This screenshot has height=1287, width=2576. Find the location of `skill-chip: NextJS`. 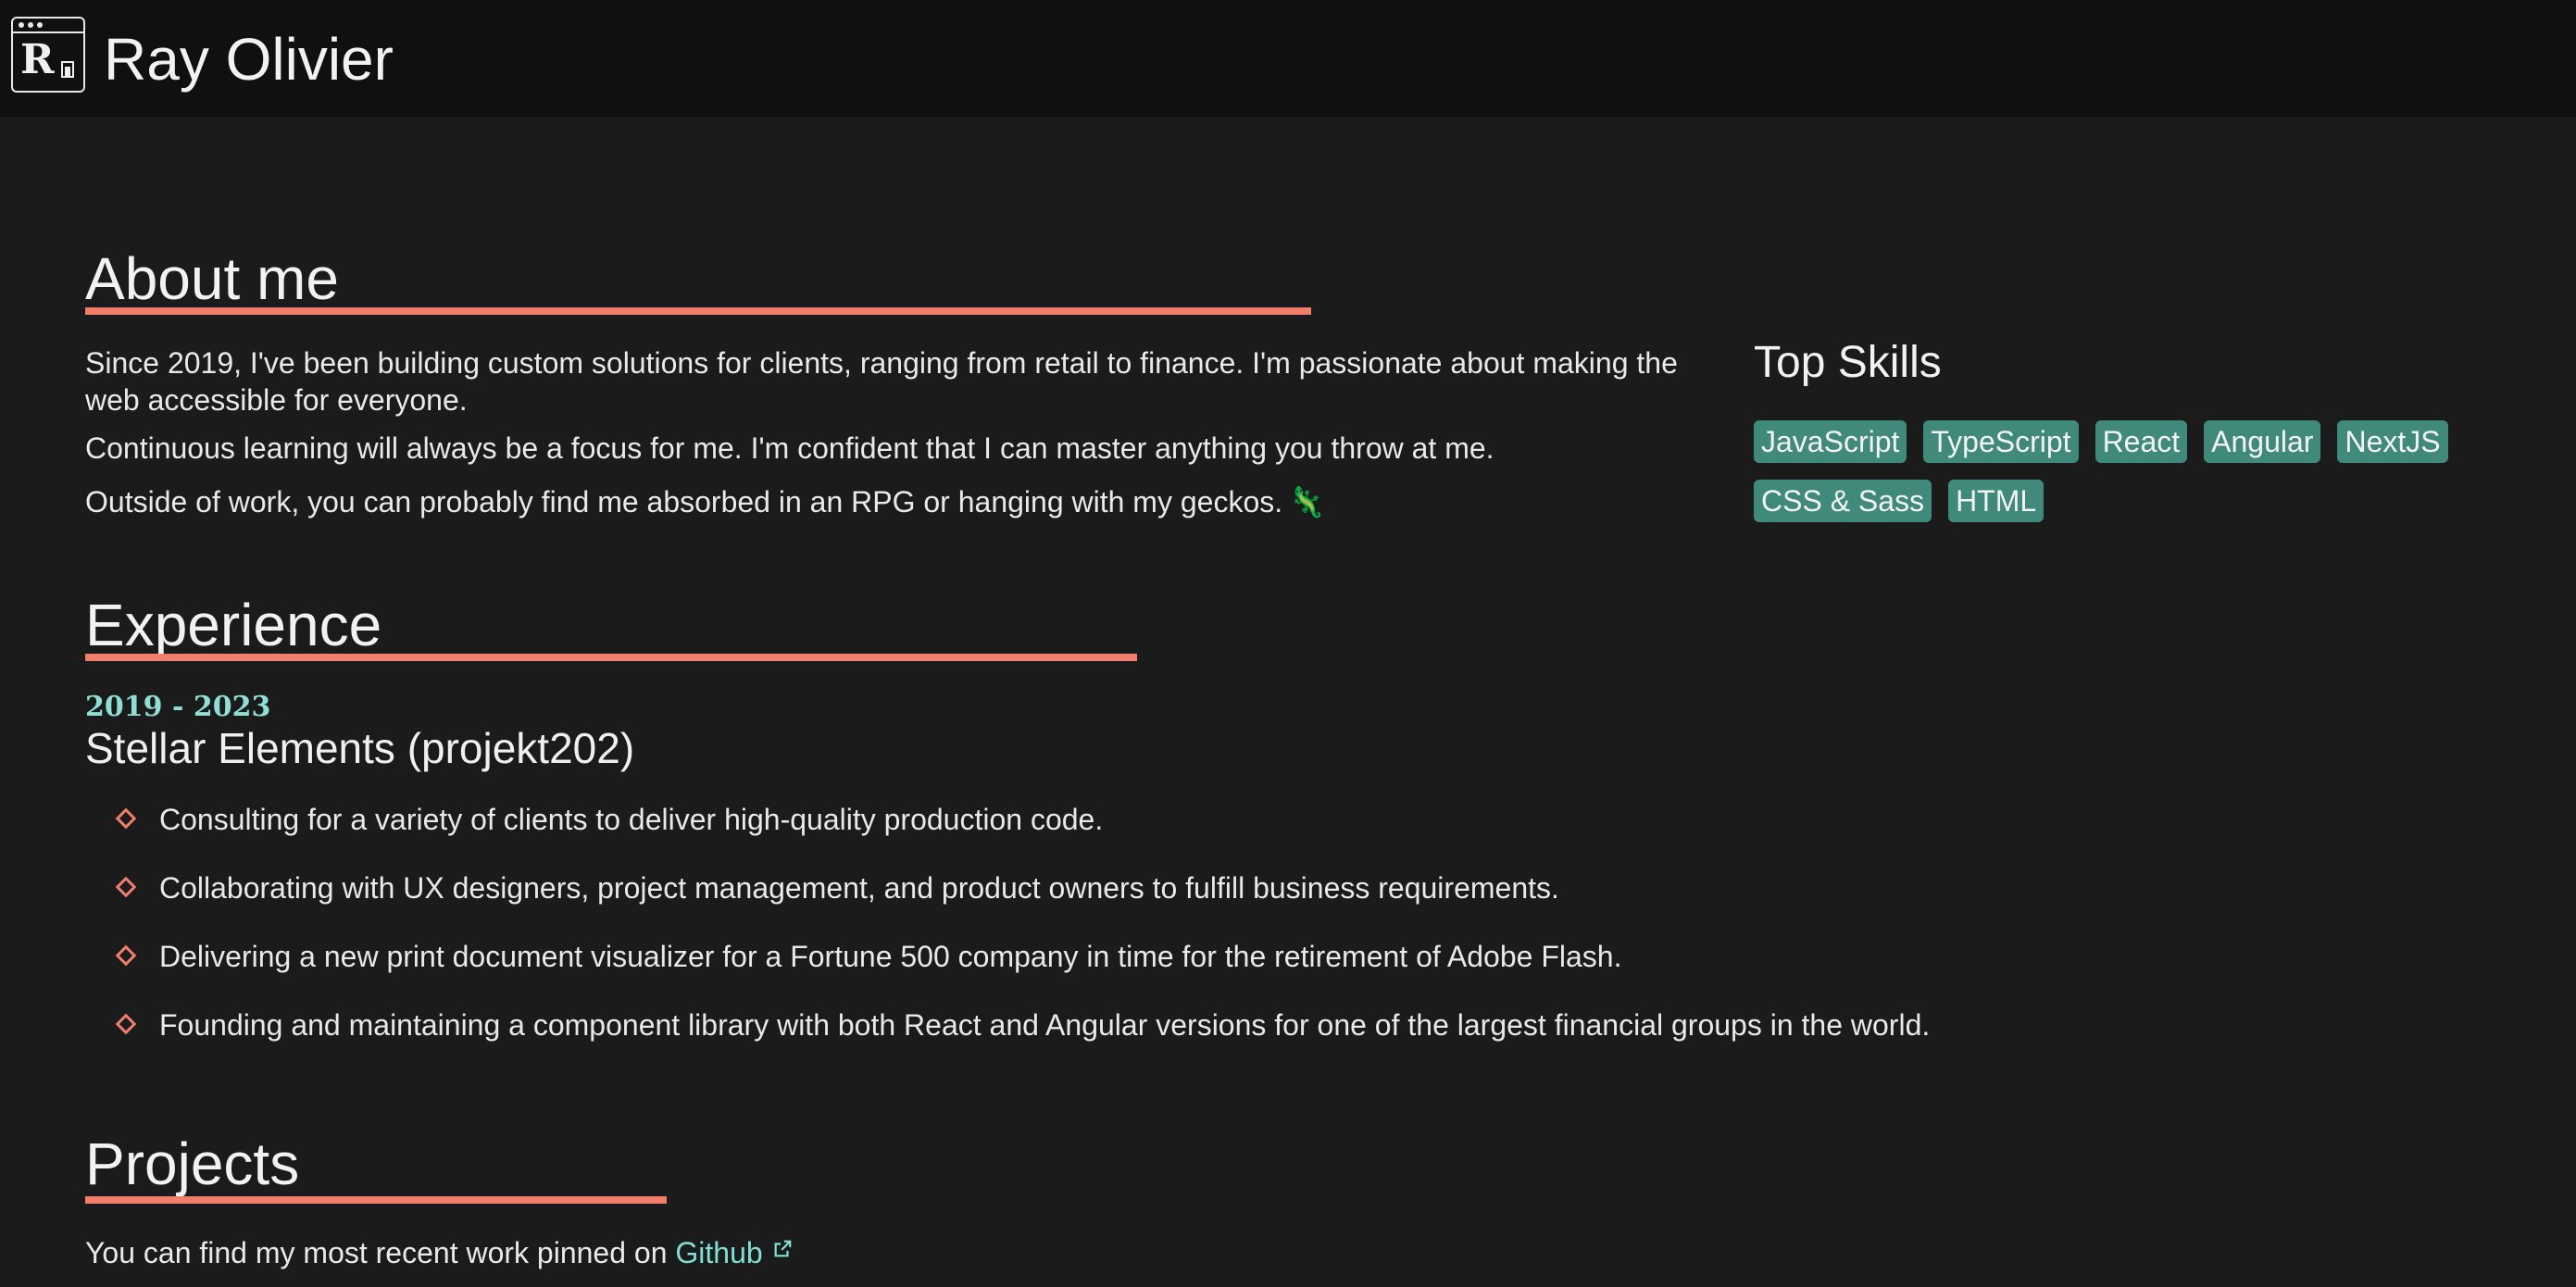

skill-chip: NextJS is located at coordinates (2393, 441).